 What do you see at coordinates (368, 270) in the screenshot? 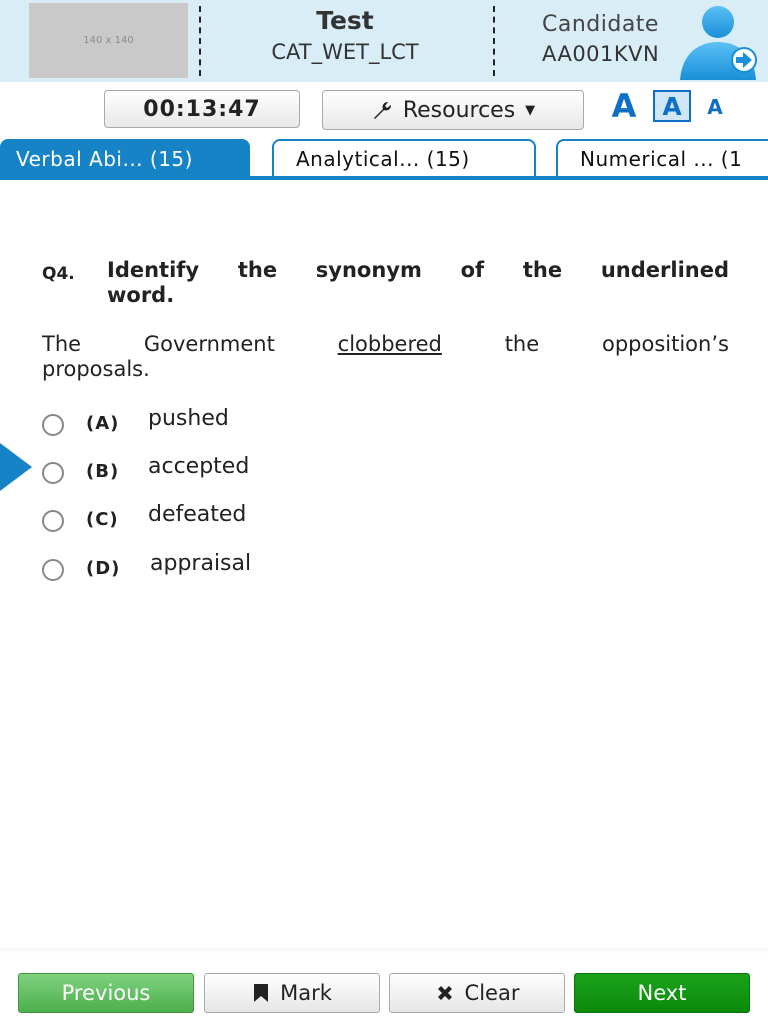
I see `prompt-word: synonym` at bounding box center [368, 270].